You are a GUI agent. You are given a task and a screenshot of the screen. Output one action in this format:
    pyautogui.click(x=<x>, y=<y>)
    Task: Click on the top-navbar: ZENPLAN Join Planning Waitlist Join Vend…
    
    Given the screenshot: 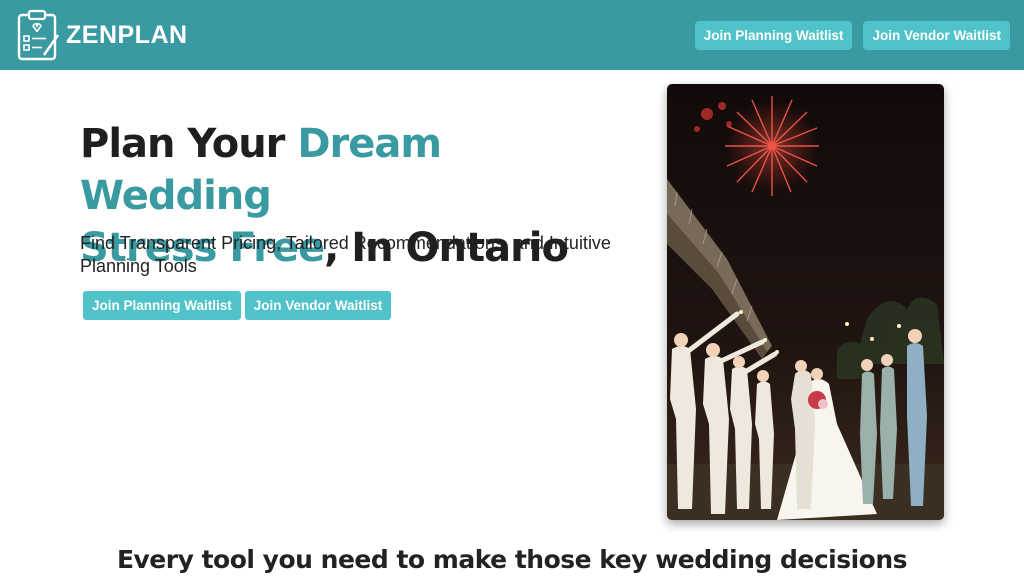 What is the action you would take?
    pyautogui.click(x=512, y=35)
    